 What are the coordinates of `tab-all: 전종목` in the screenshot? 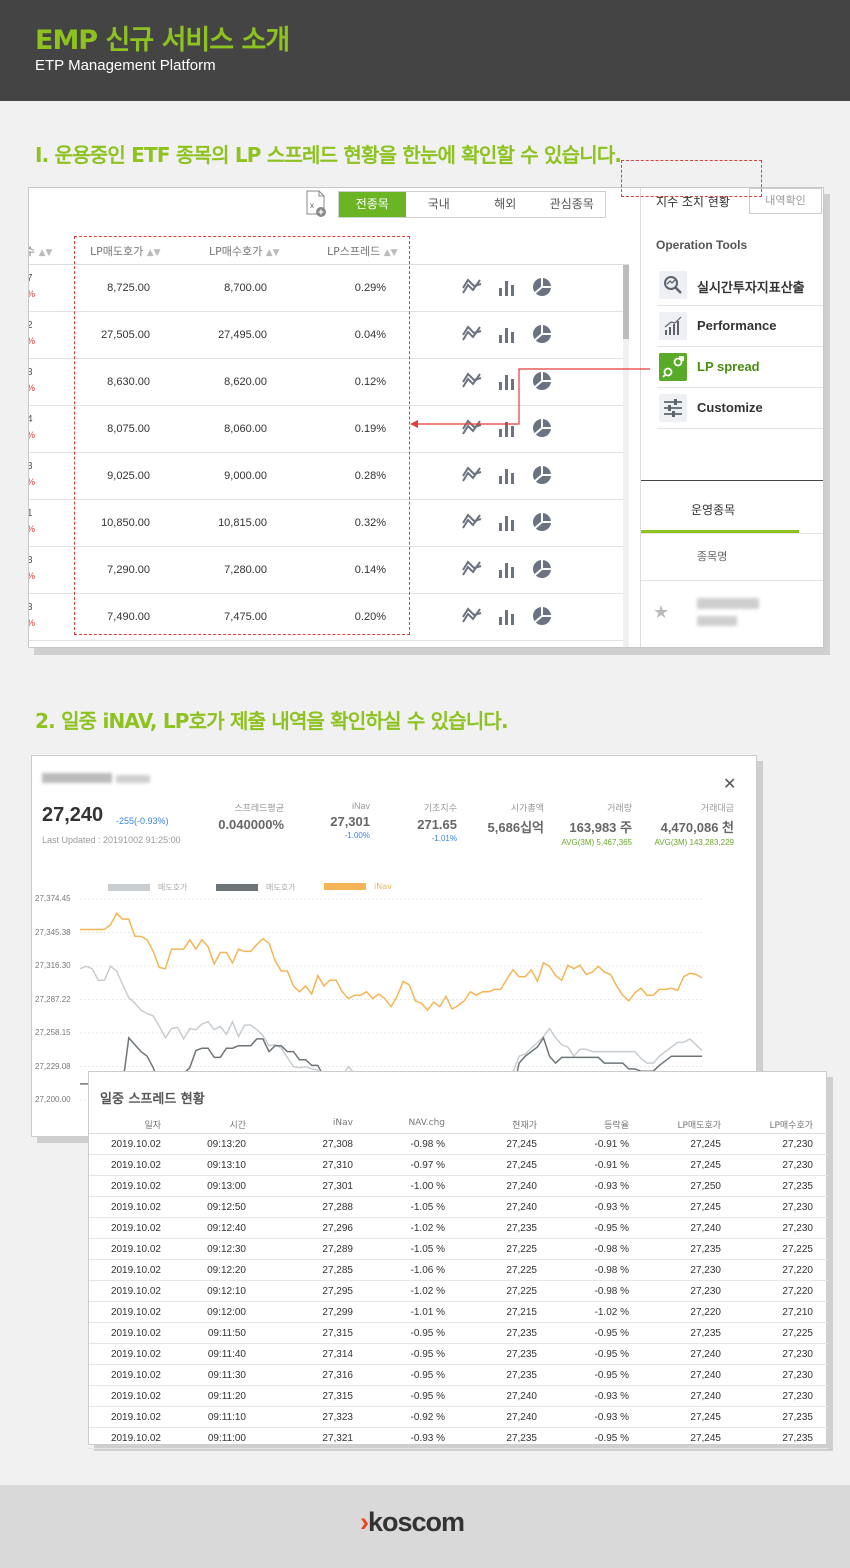 It's located at (372, 204).